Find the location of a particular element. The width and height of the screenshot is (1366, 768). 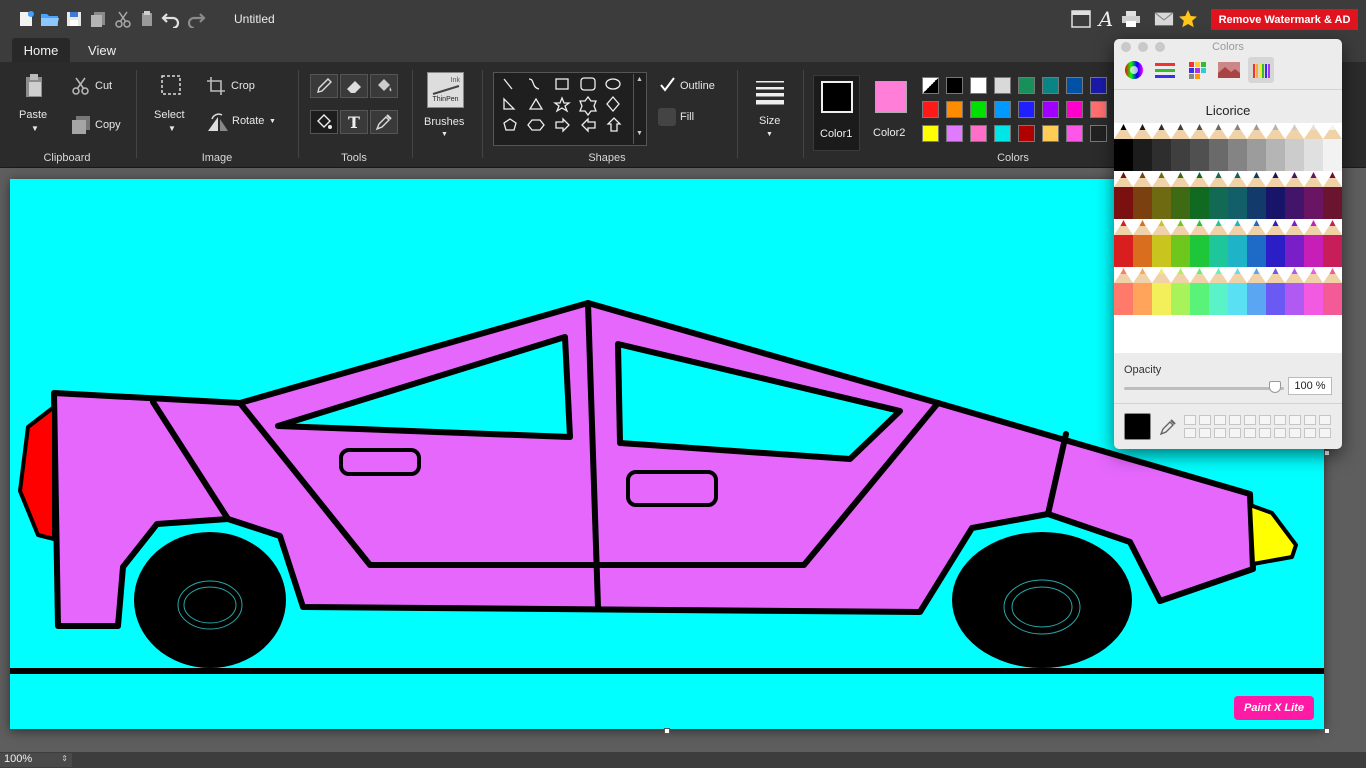

zoom-selector: 100% ⇕ is located at coordinates (36, 760).